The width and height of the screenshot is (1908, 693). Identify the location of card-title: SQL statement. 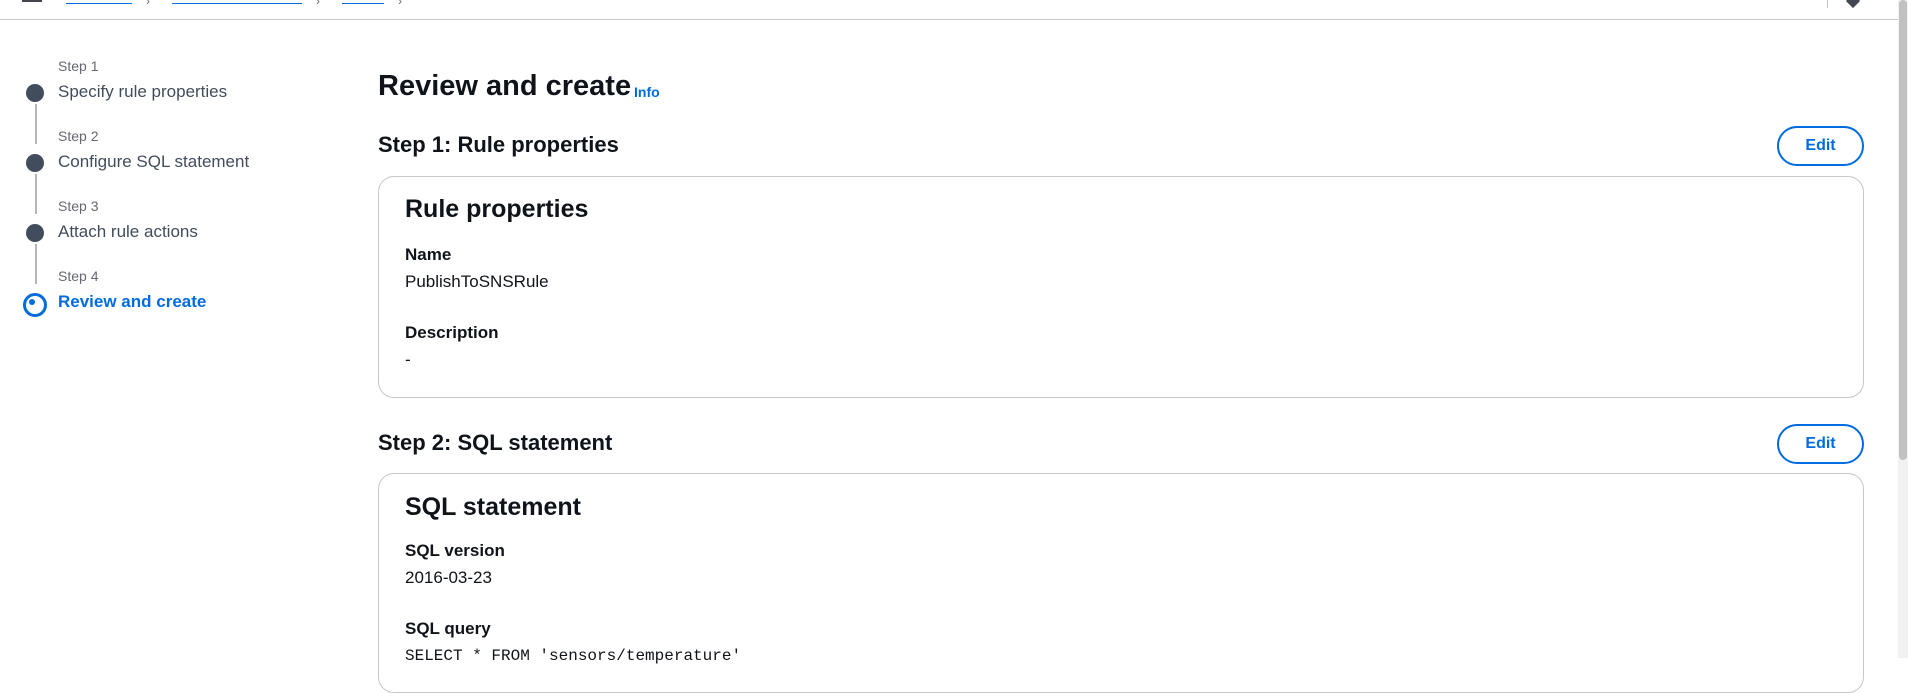
(493, 507).